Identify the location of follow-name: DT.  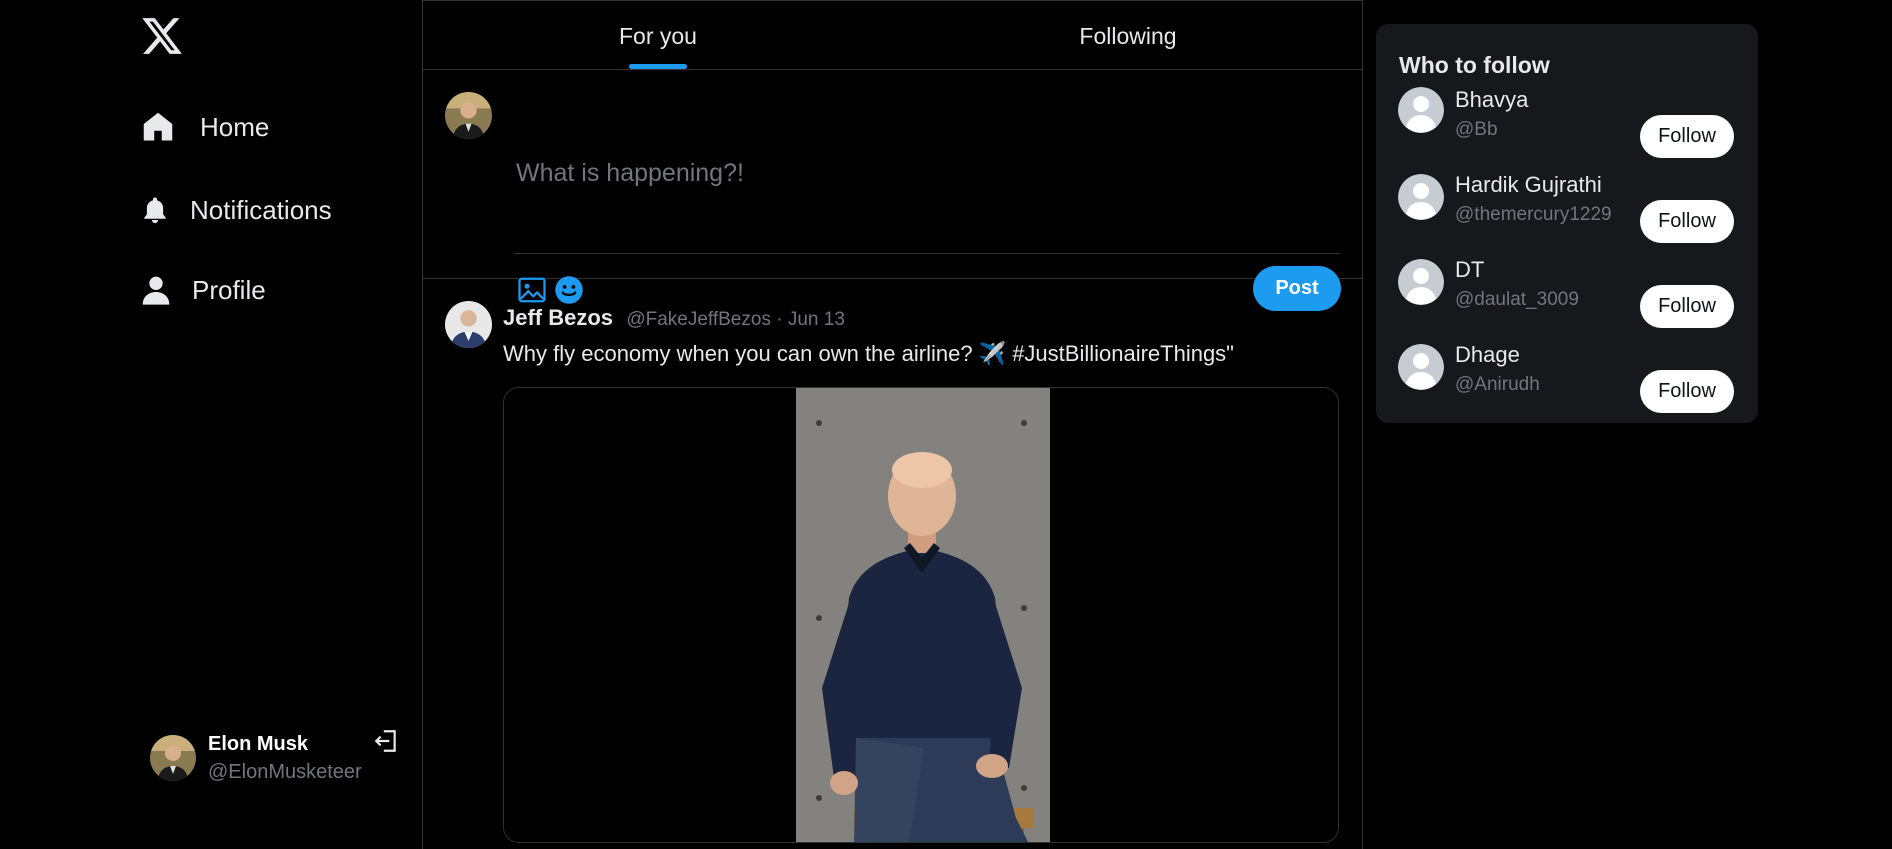
(1469, 270).